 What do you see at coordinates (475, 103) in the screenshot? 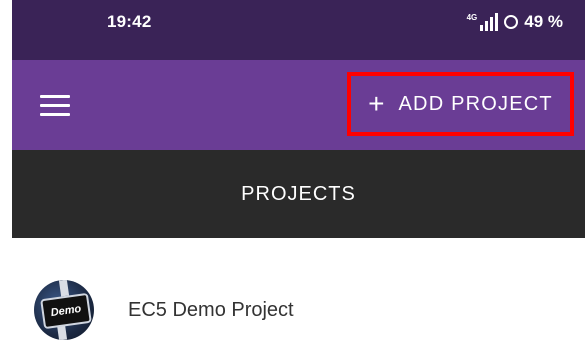
I see `add-project-label: ADD PROJECT` at bounding box center [475, 103].